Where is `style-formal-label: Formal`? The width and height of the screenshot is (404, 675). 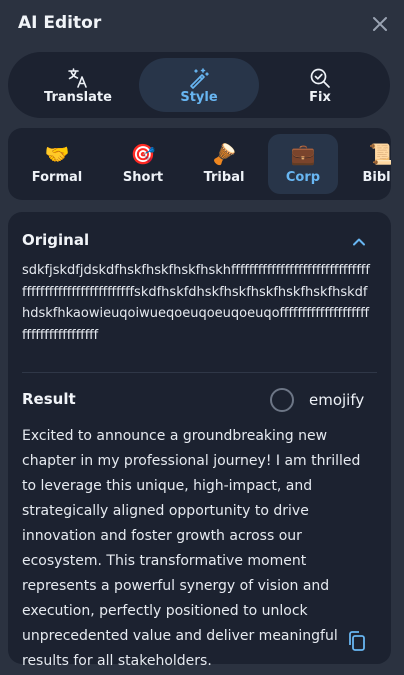 style-formal-label: Formal is located at coordinates (57, 177).